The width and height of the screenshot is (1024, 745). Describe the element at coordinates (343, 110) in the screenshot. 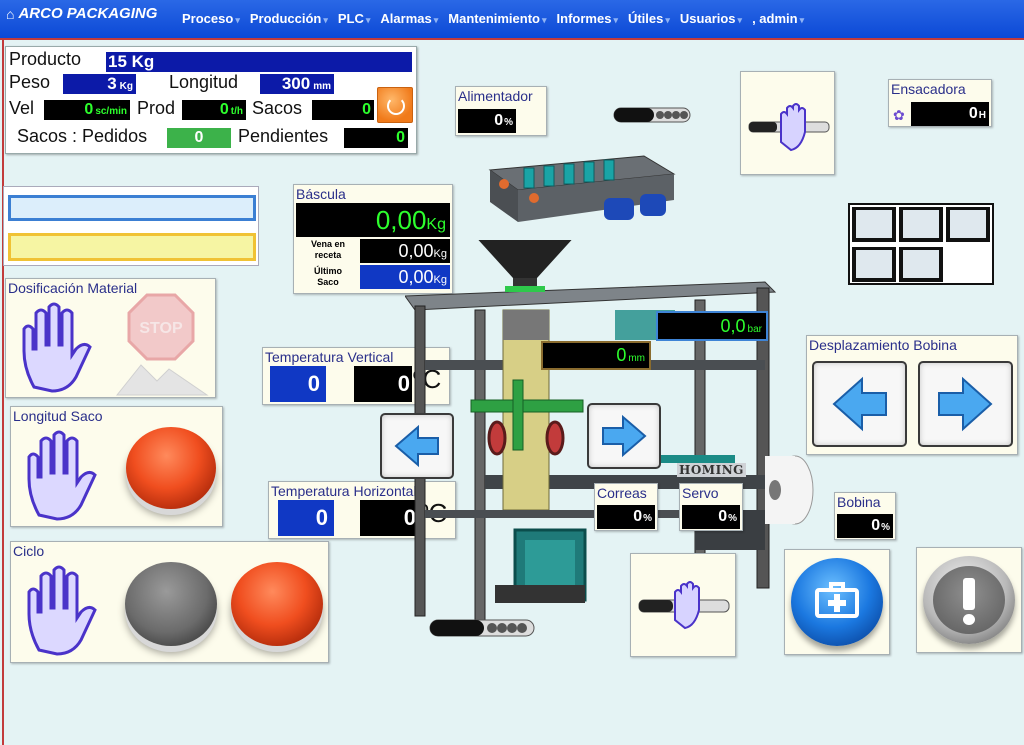

I see `sacos-value: 0` at that location.